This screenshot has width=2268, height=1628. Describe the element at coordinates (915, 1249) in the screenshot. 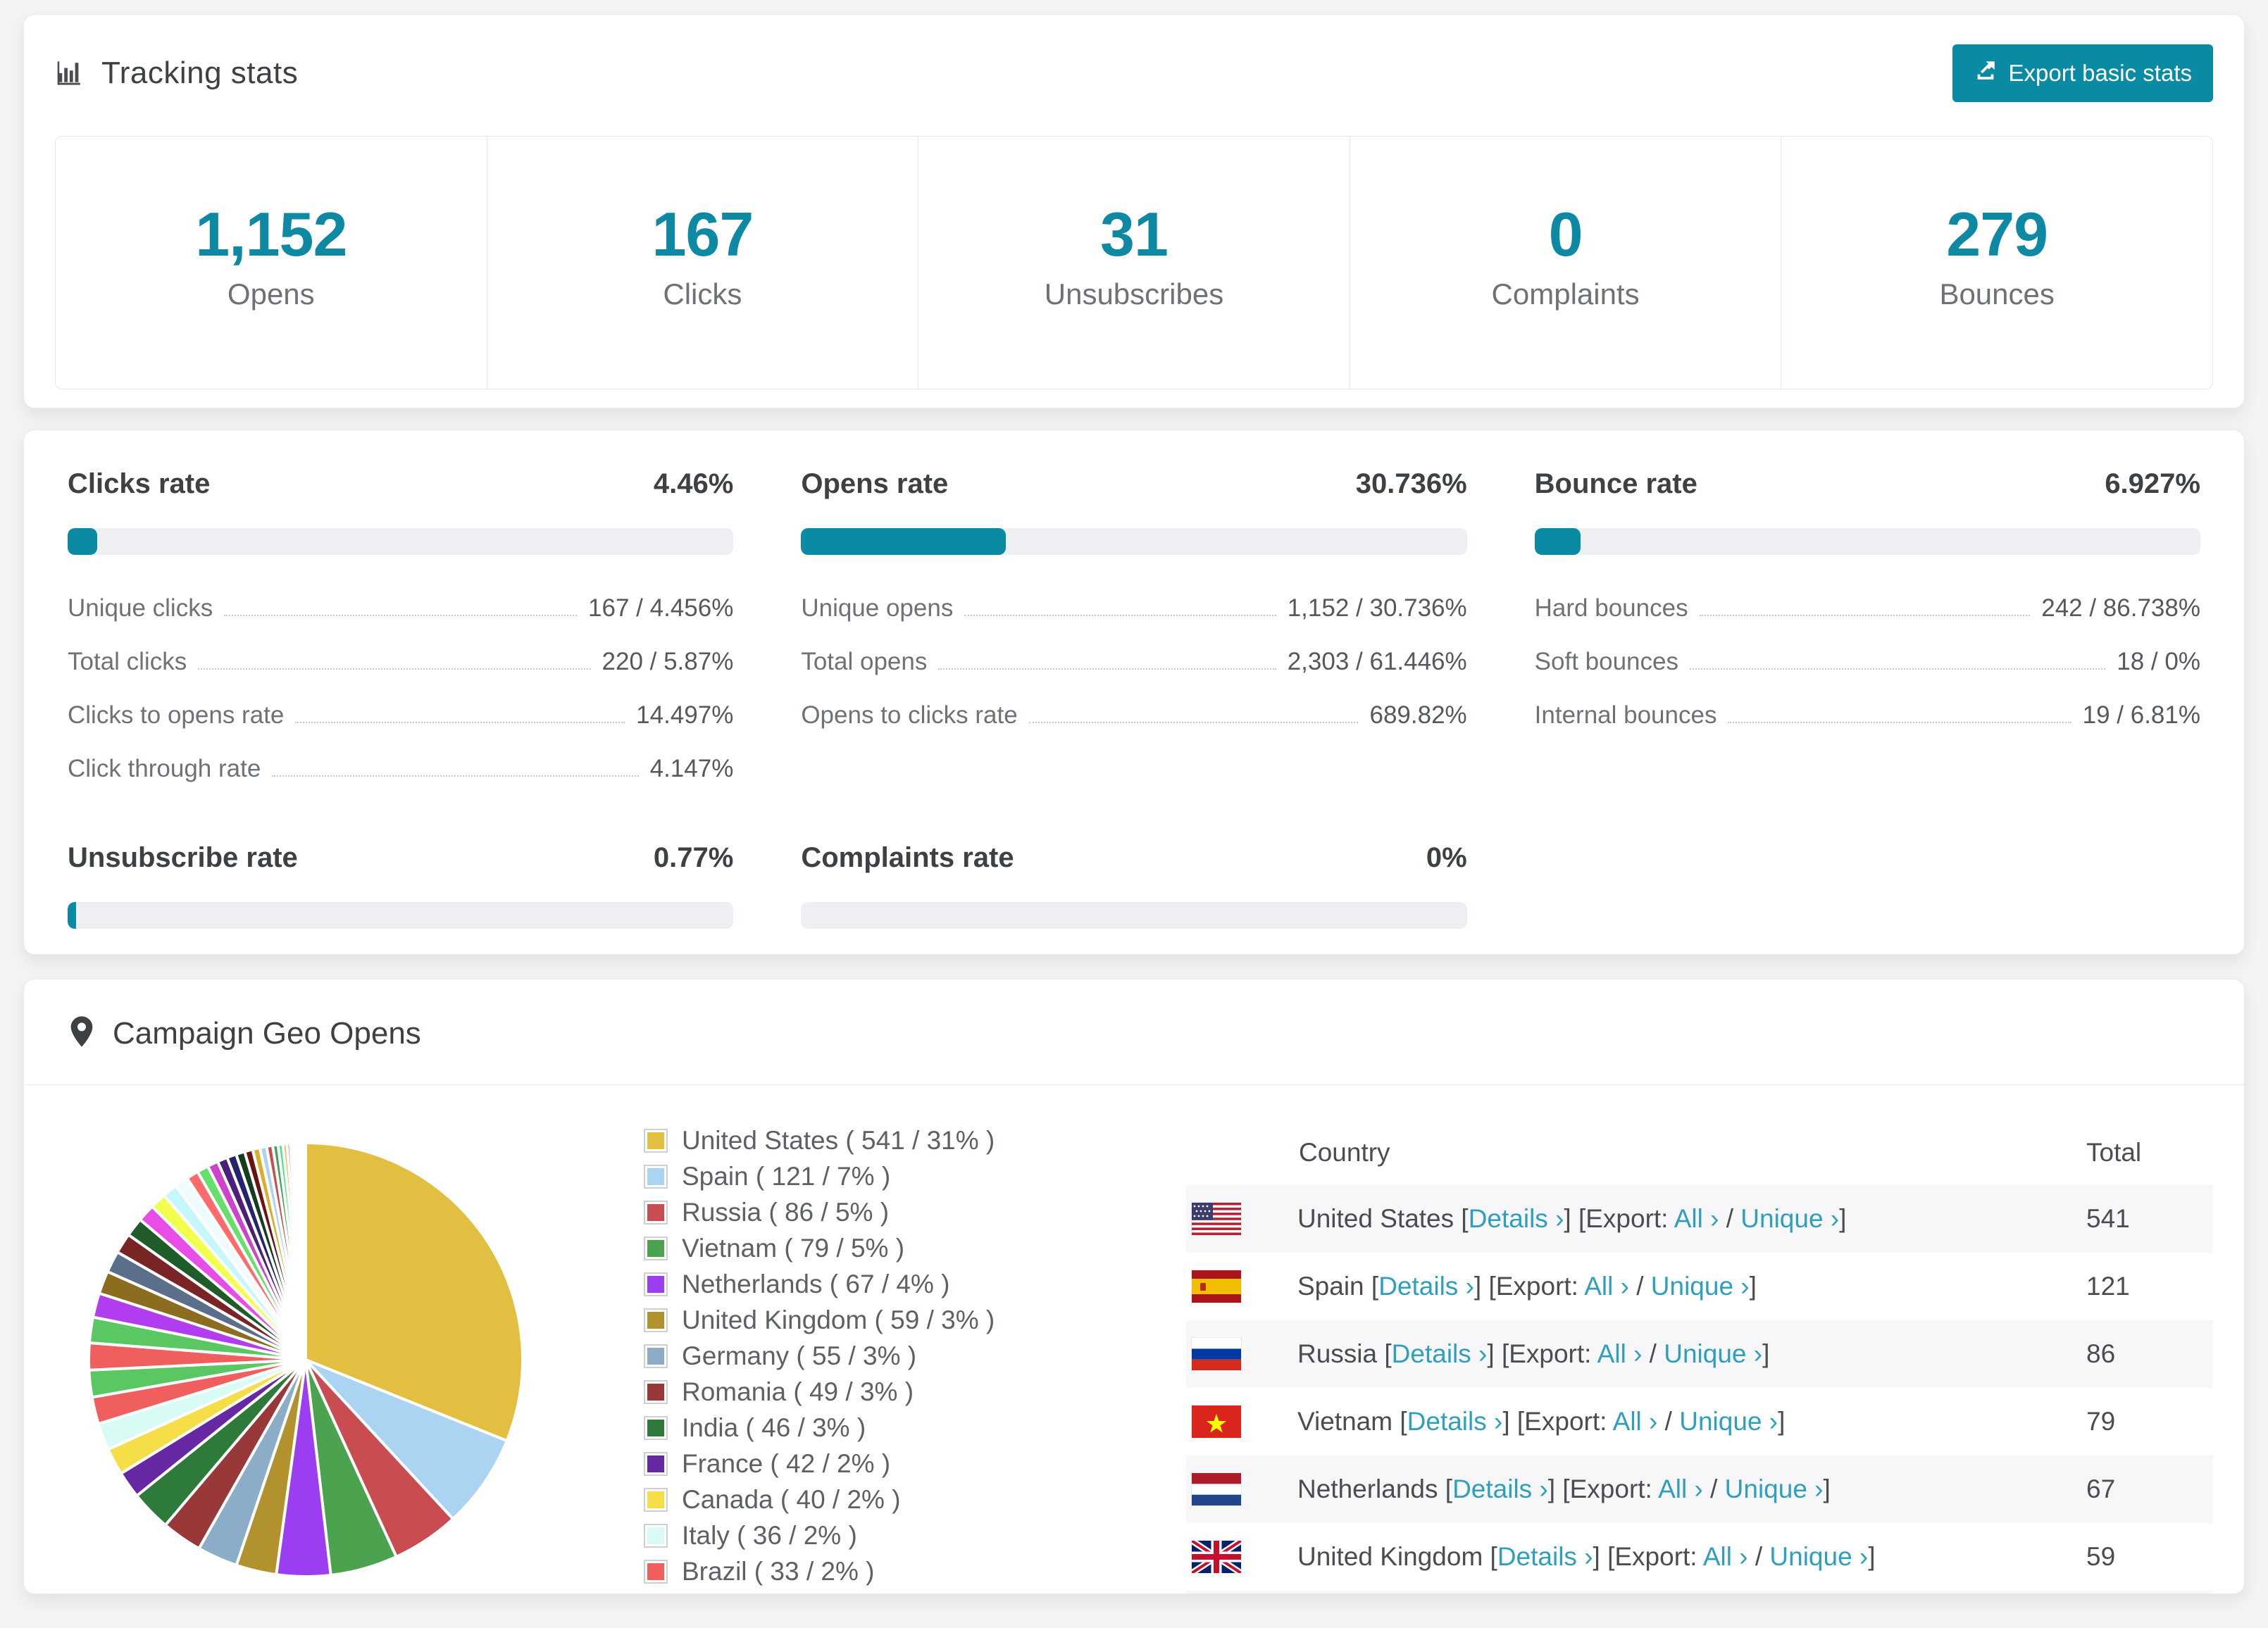

I see `legend-item-vietnam: Vietnam ( 79 / 5% )` at that location.